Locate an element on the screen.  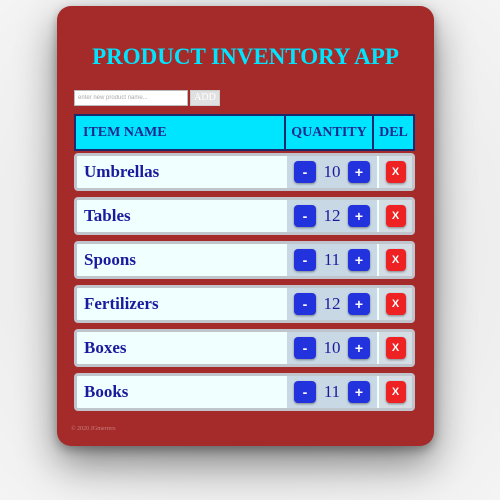
table-row: Tables - 12 + X is located at coordinates (244, 216).